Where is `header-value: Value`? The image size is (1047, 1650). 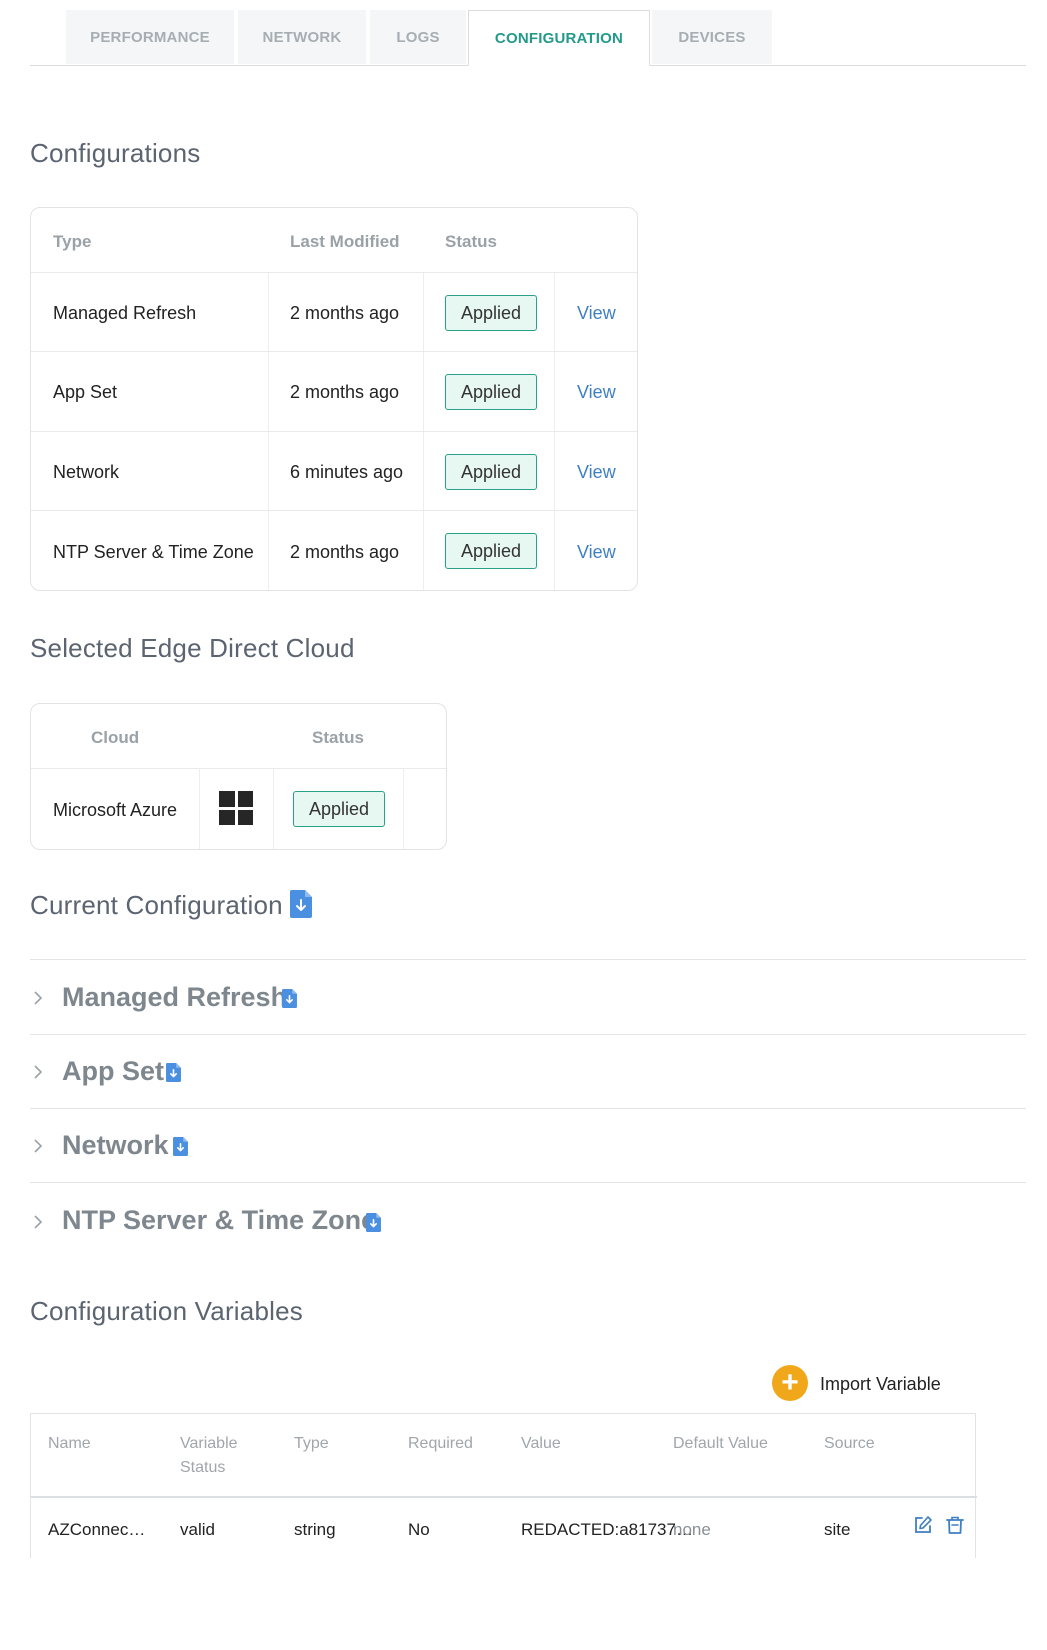 header-value: Value is located at coordinates (541, 1443).